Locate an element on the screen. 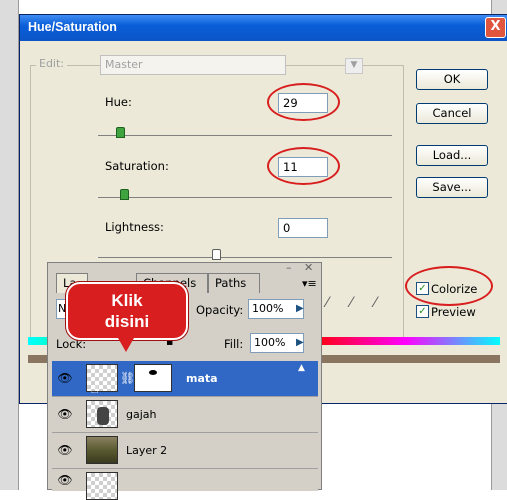  opacity-label: Opacity: is located at coordinates (220, 310).